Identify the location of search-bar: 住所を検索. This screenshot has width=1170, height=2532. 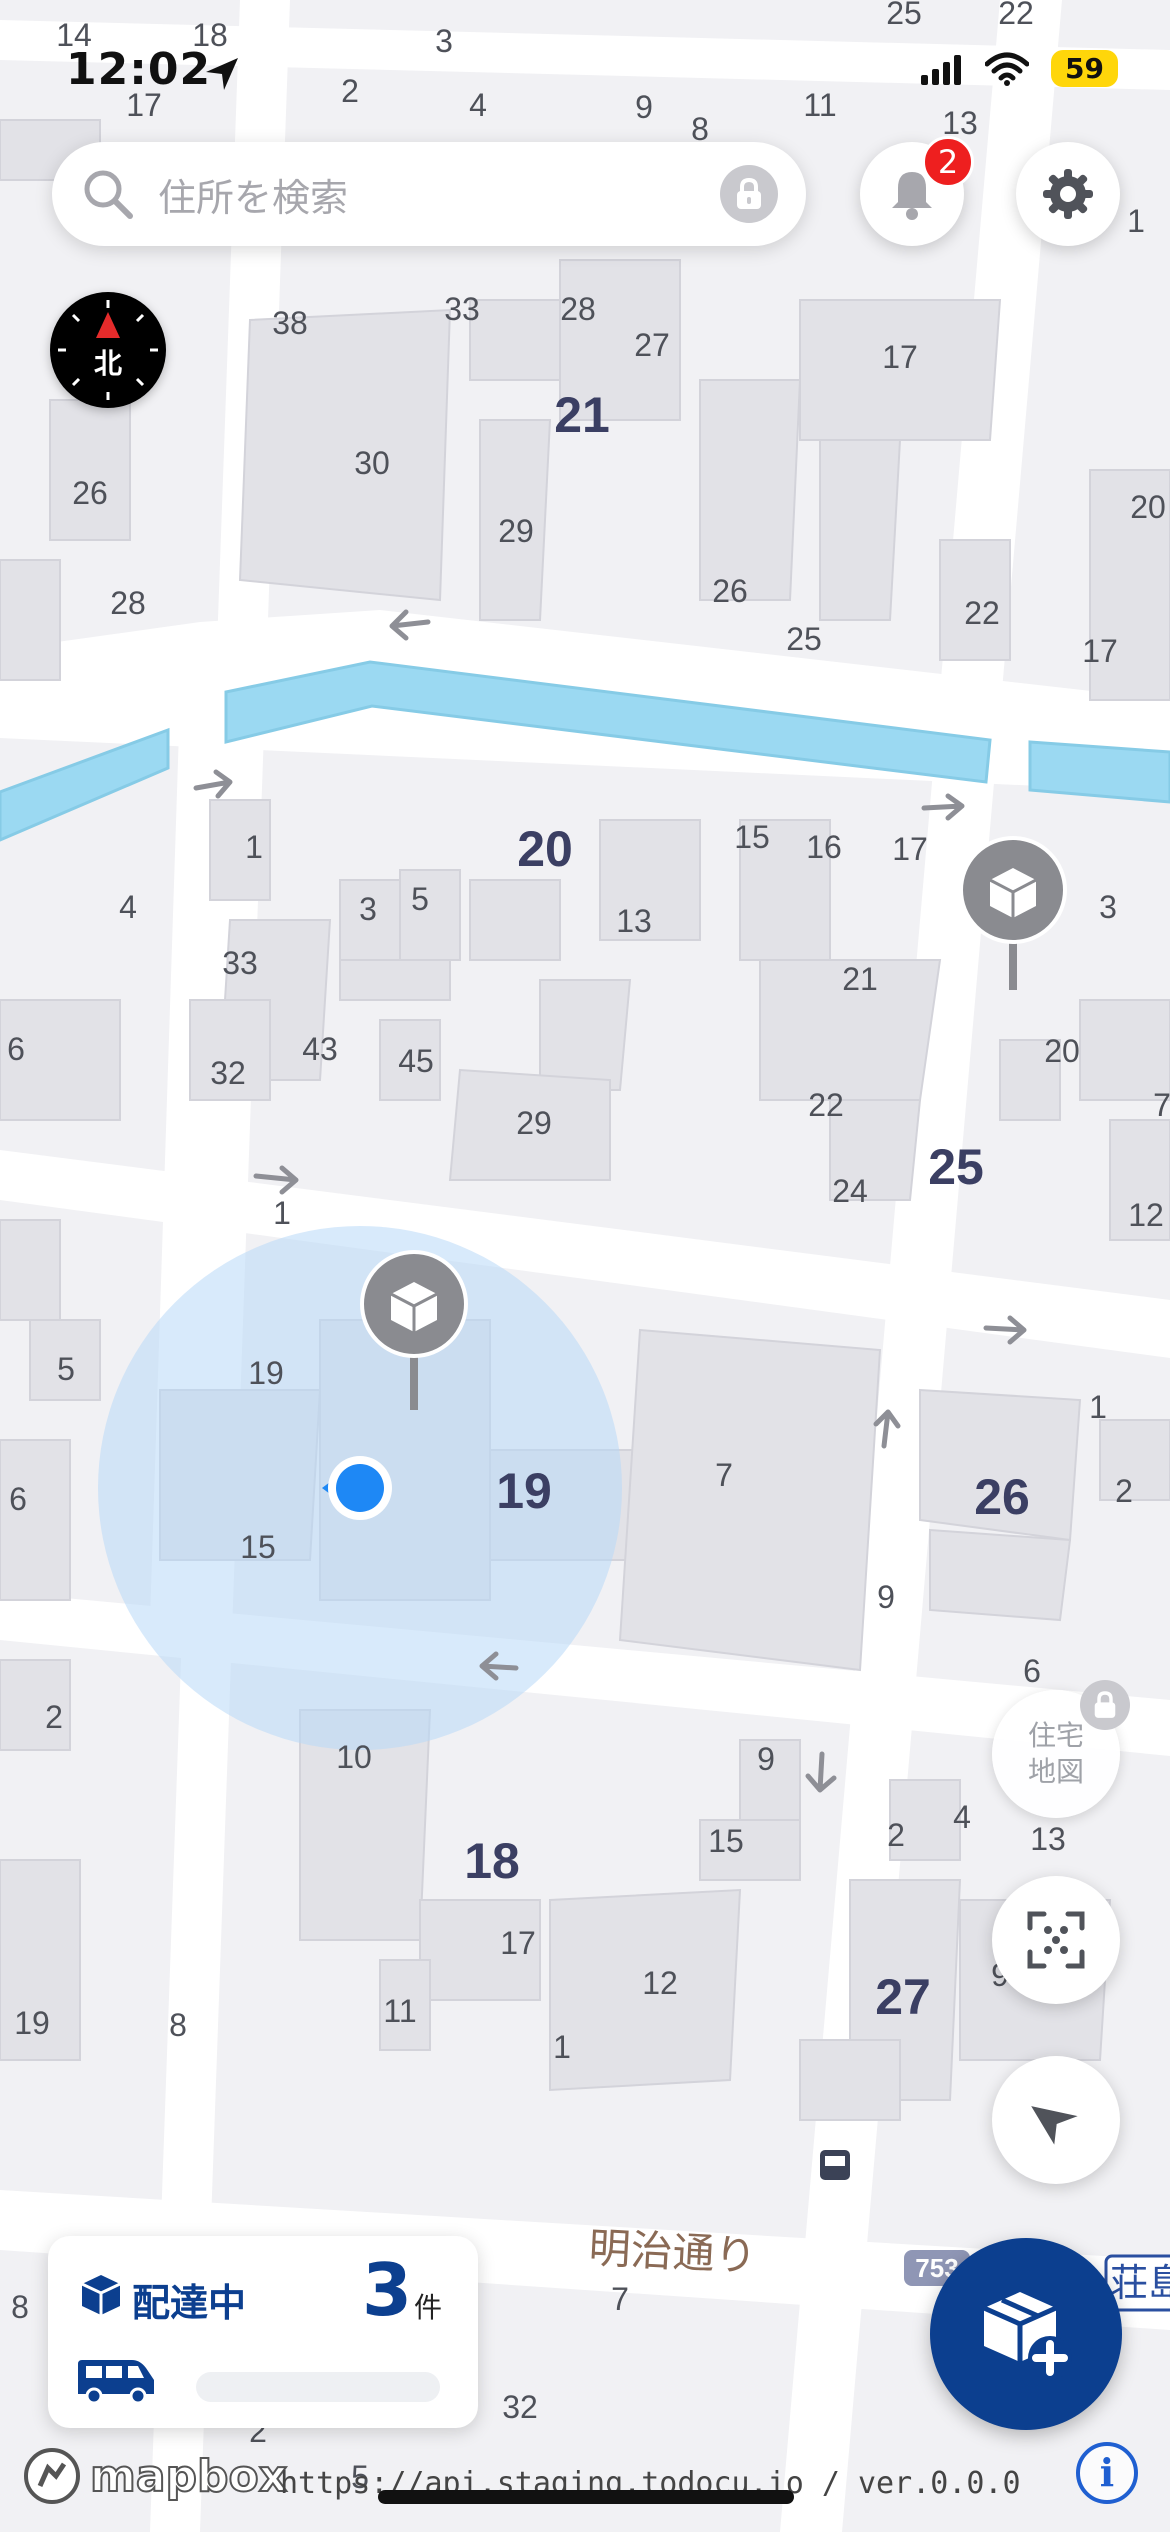
(429, 194).